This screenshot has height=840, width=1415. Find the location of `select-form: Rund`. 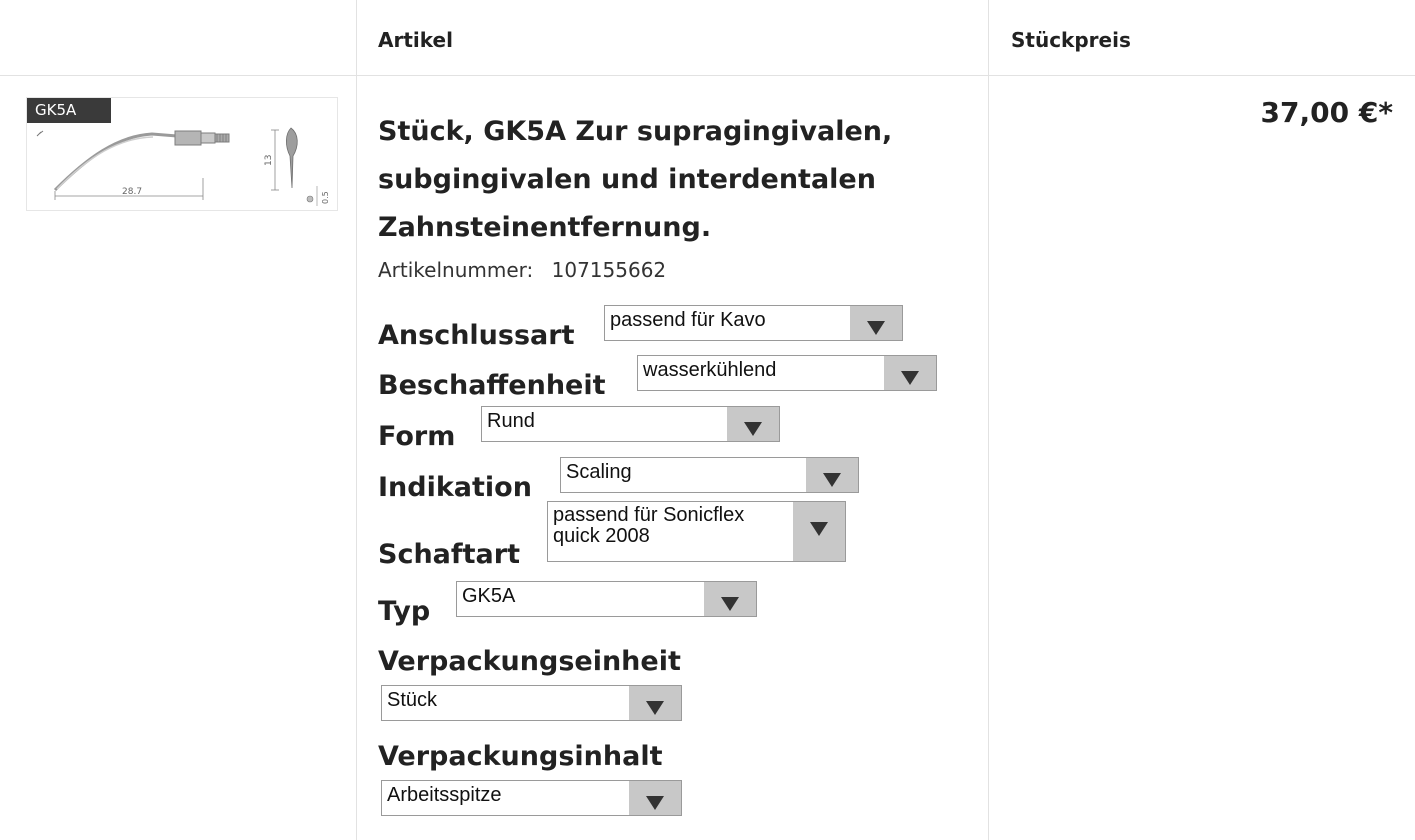

select-form: Rund is located at coordinates (630, 424).